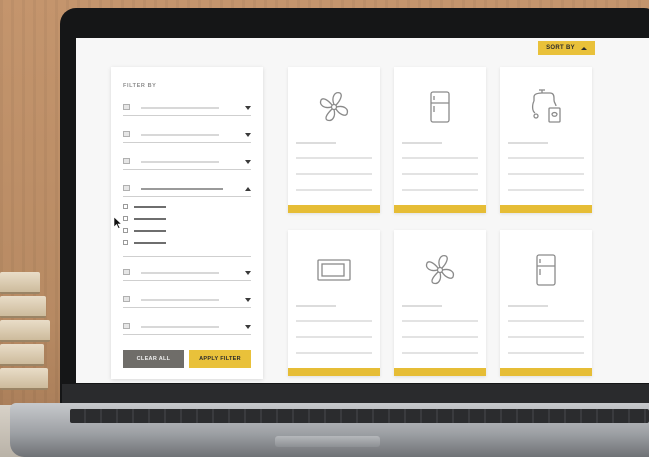 The image size is (649, 457). Describe the element at coordinates (220, 359) in the screenshot. I see `apply-filter-button: APPLY FILTER` at that location.